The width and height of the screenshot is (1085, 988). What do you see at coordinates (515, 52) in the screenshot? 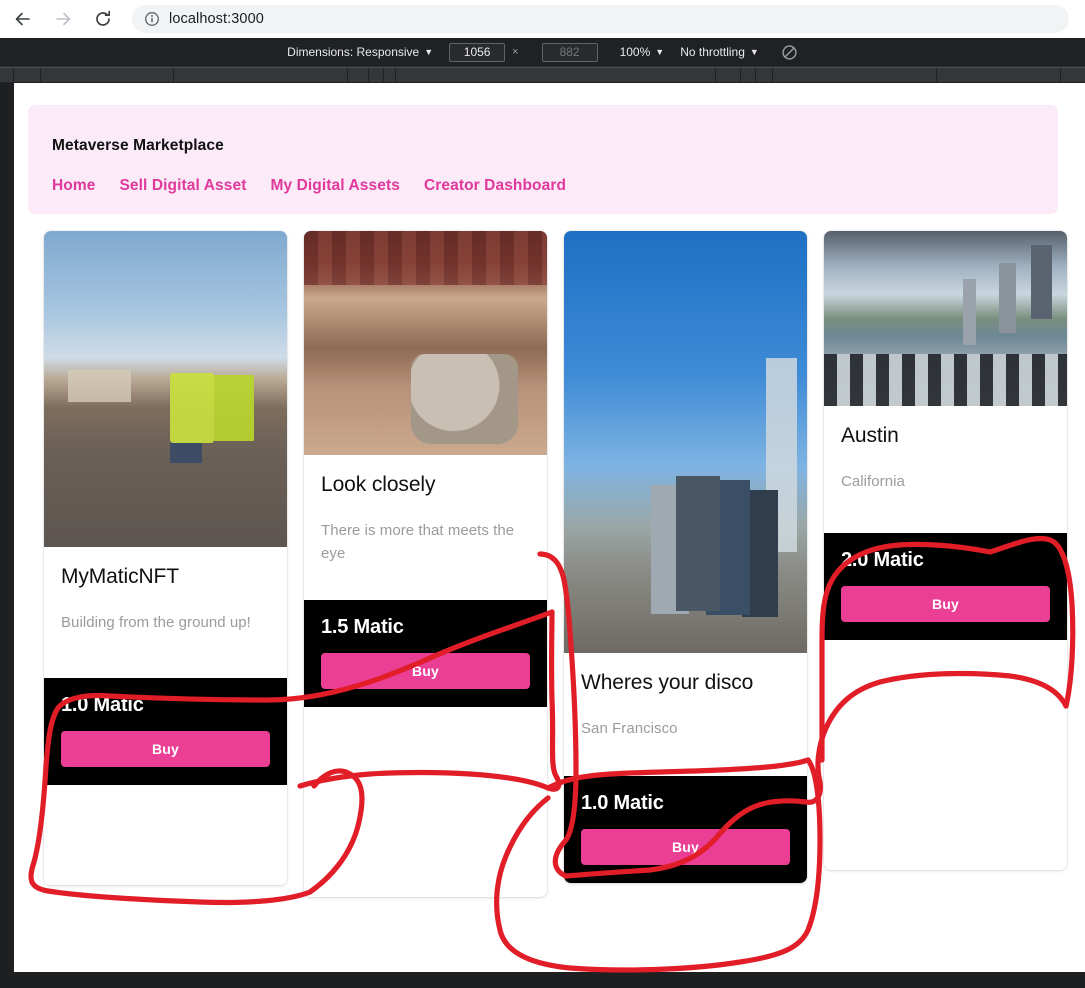
I see `multiply-symbol: ×` at bounding box center [515, 52].